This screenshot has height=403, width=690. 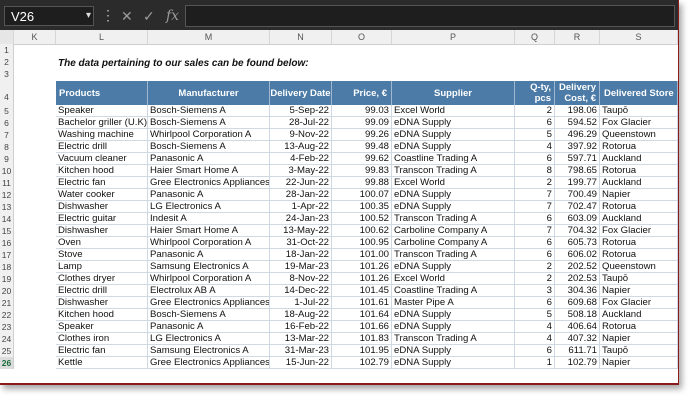 I want to click on cell-price: 99.88, so click(x=362, y=183).